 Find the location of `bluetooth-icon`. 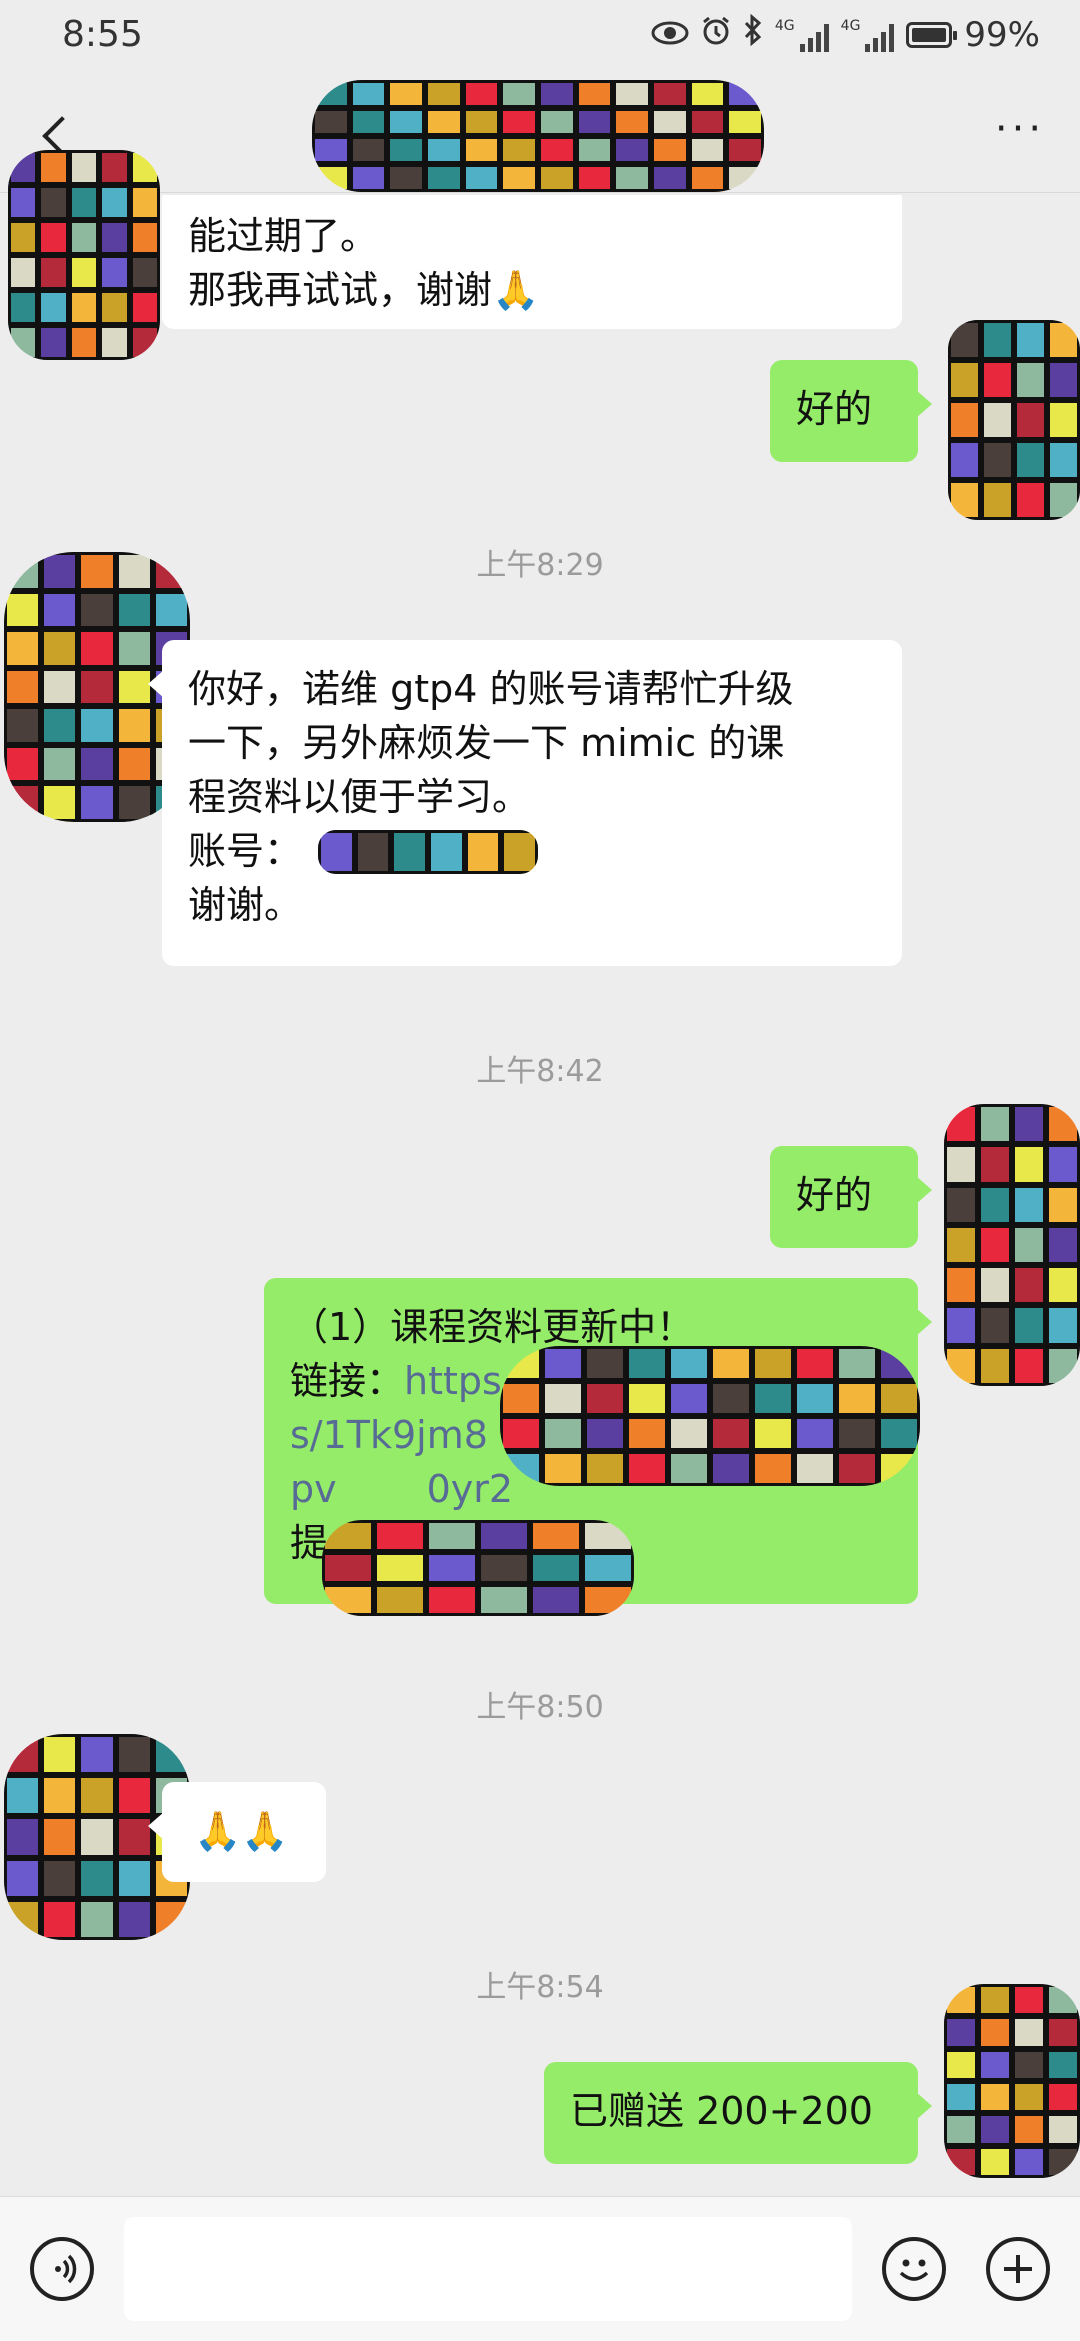

bluetooth-icon is located at coordinates (753, 34).